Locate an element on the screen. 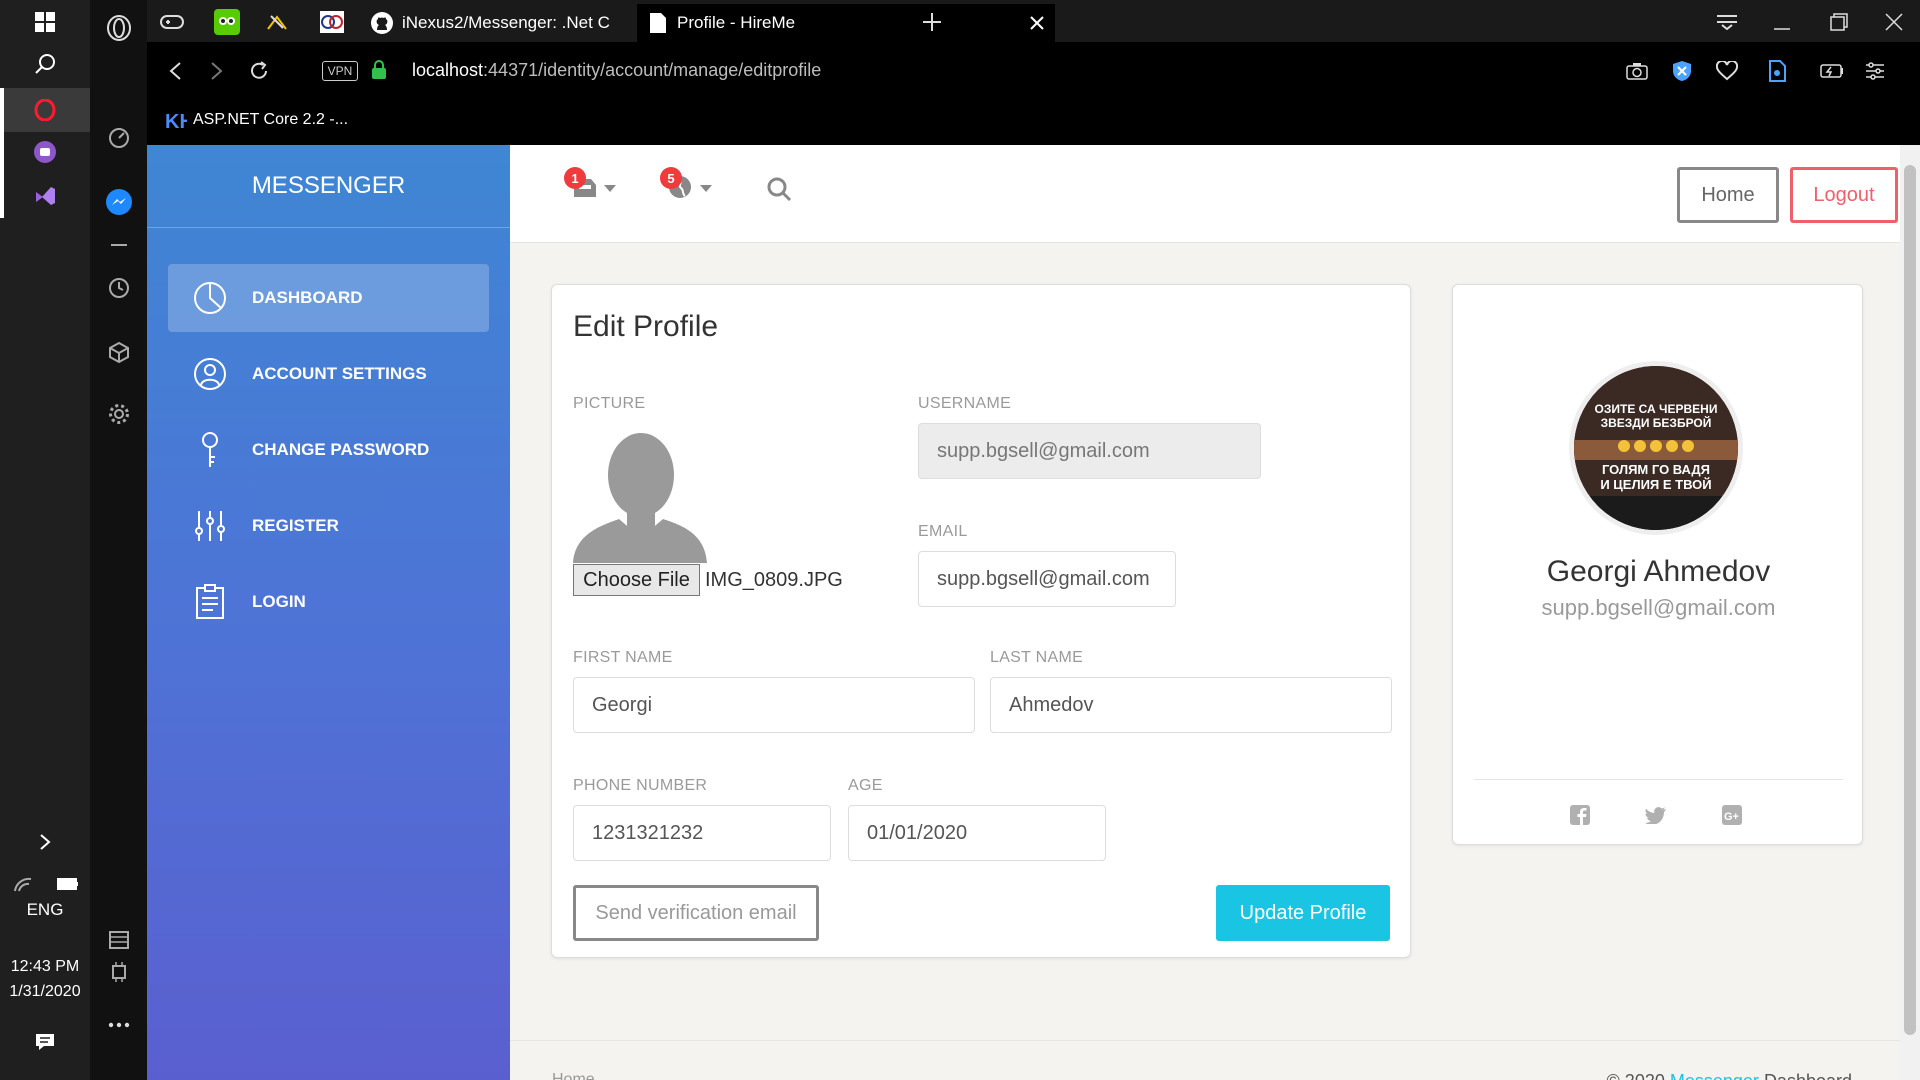  camera-icon is located at coordinates (1637, 71).